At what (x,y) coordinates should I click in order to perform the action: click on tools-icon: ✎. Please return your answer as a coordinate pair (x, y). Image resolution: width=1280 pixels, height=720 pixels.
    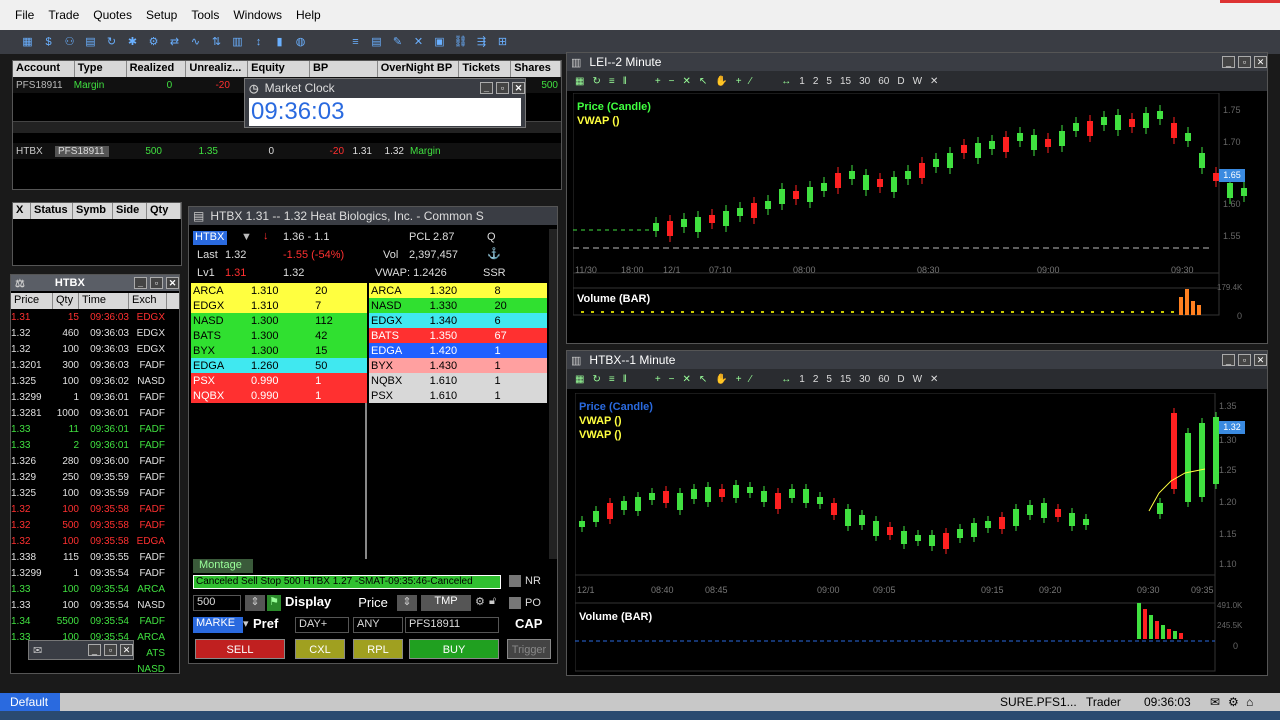
    Looking at the image, I should click on (397, 42).